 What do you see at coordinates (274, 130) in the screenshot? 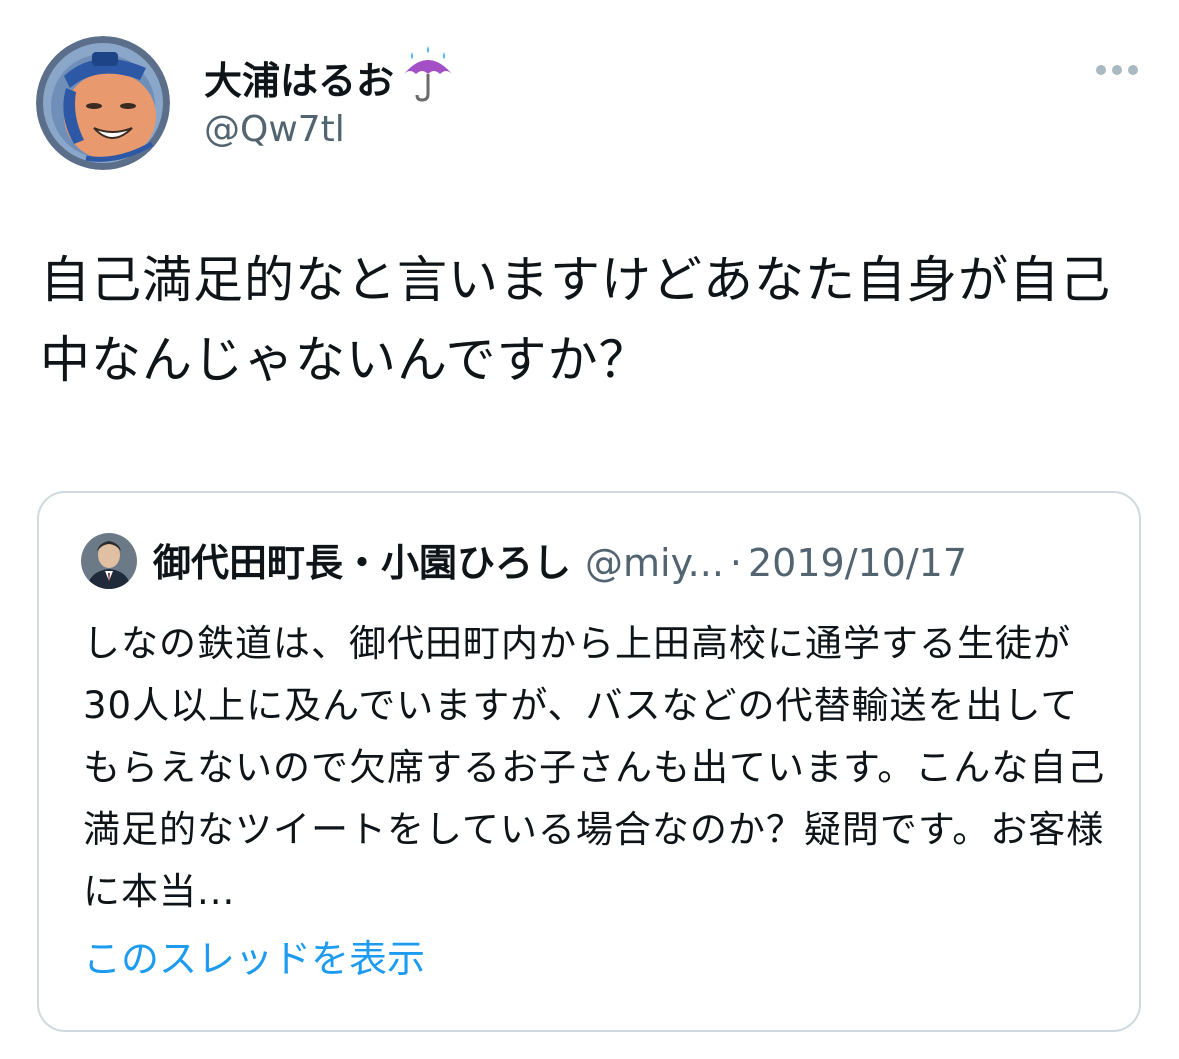
I see `user-handle: @Qw7tl` at bounding box center [274, 130].